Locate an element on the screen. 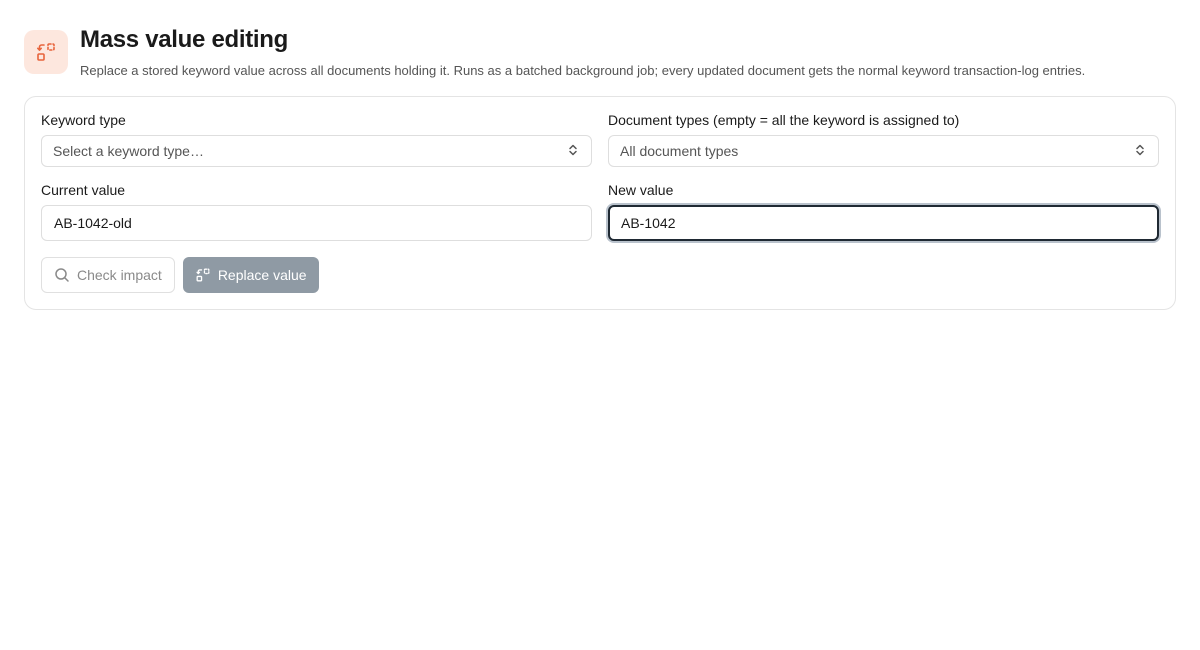 This screenshot has height=650, width=1200. check-impact-button: Check impact is located at coordinates (108, 275).